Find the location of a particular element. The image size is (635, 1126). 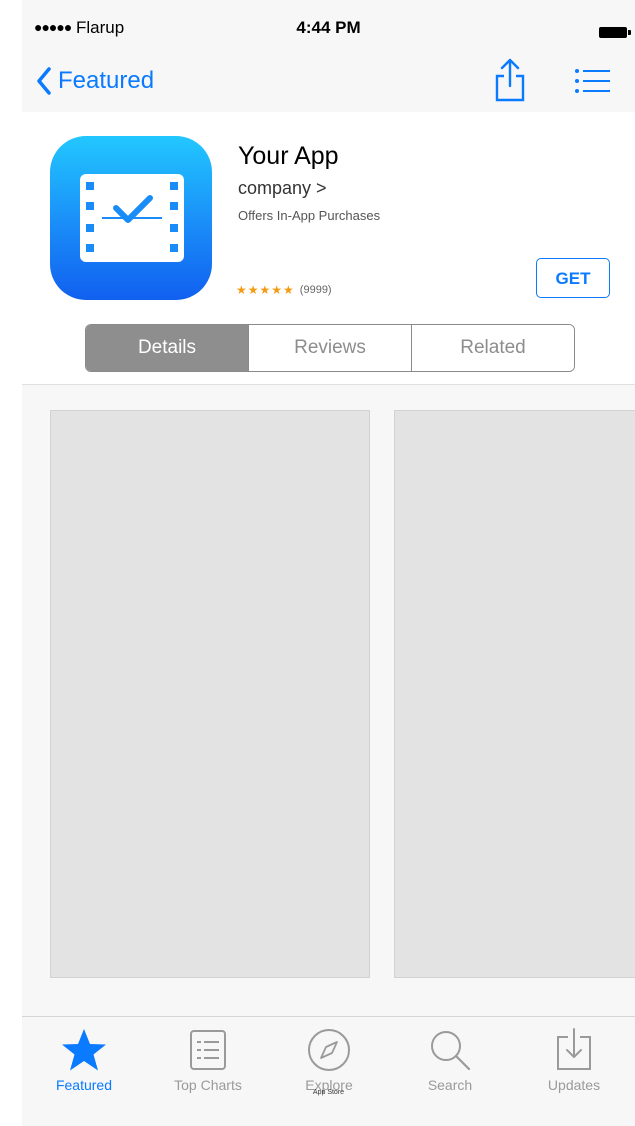

tab-top-charts: Top Charts is located at coordinates (208, 1055).